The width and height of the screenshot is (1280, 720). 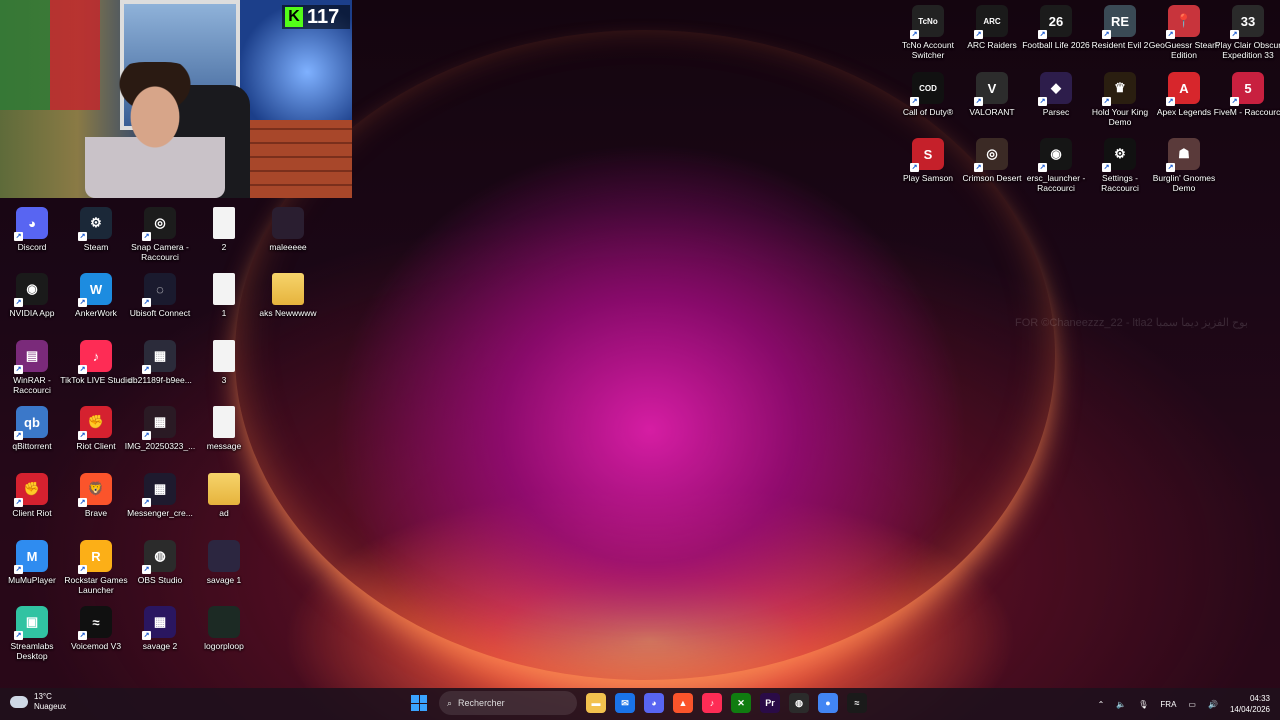 I want to click on premiere-icon: Pr, so click(x=770, y=703).